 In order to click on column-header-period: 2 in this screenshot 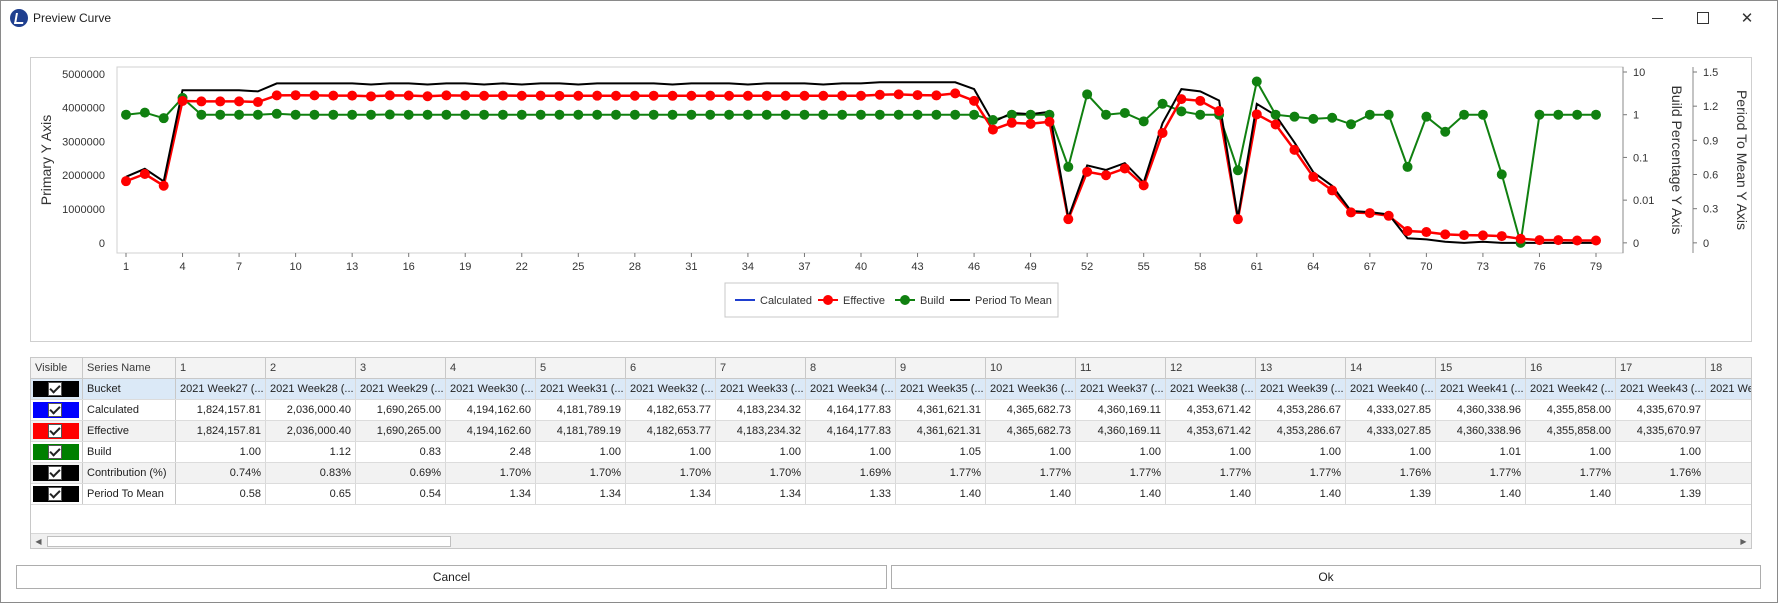, I will do `click(311, 368)`.